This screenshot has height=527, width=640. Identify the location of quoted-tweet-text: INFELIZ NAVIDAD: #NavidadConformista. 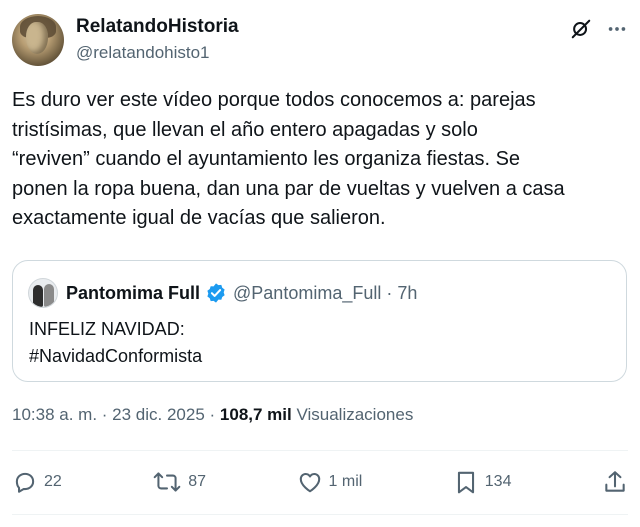
(115, 343).